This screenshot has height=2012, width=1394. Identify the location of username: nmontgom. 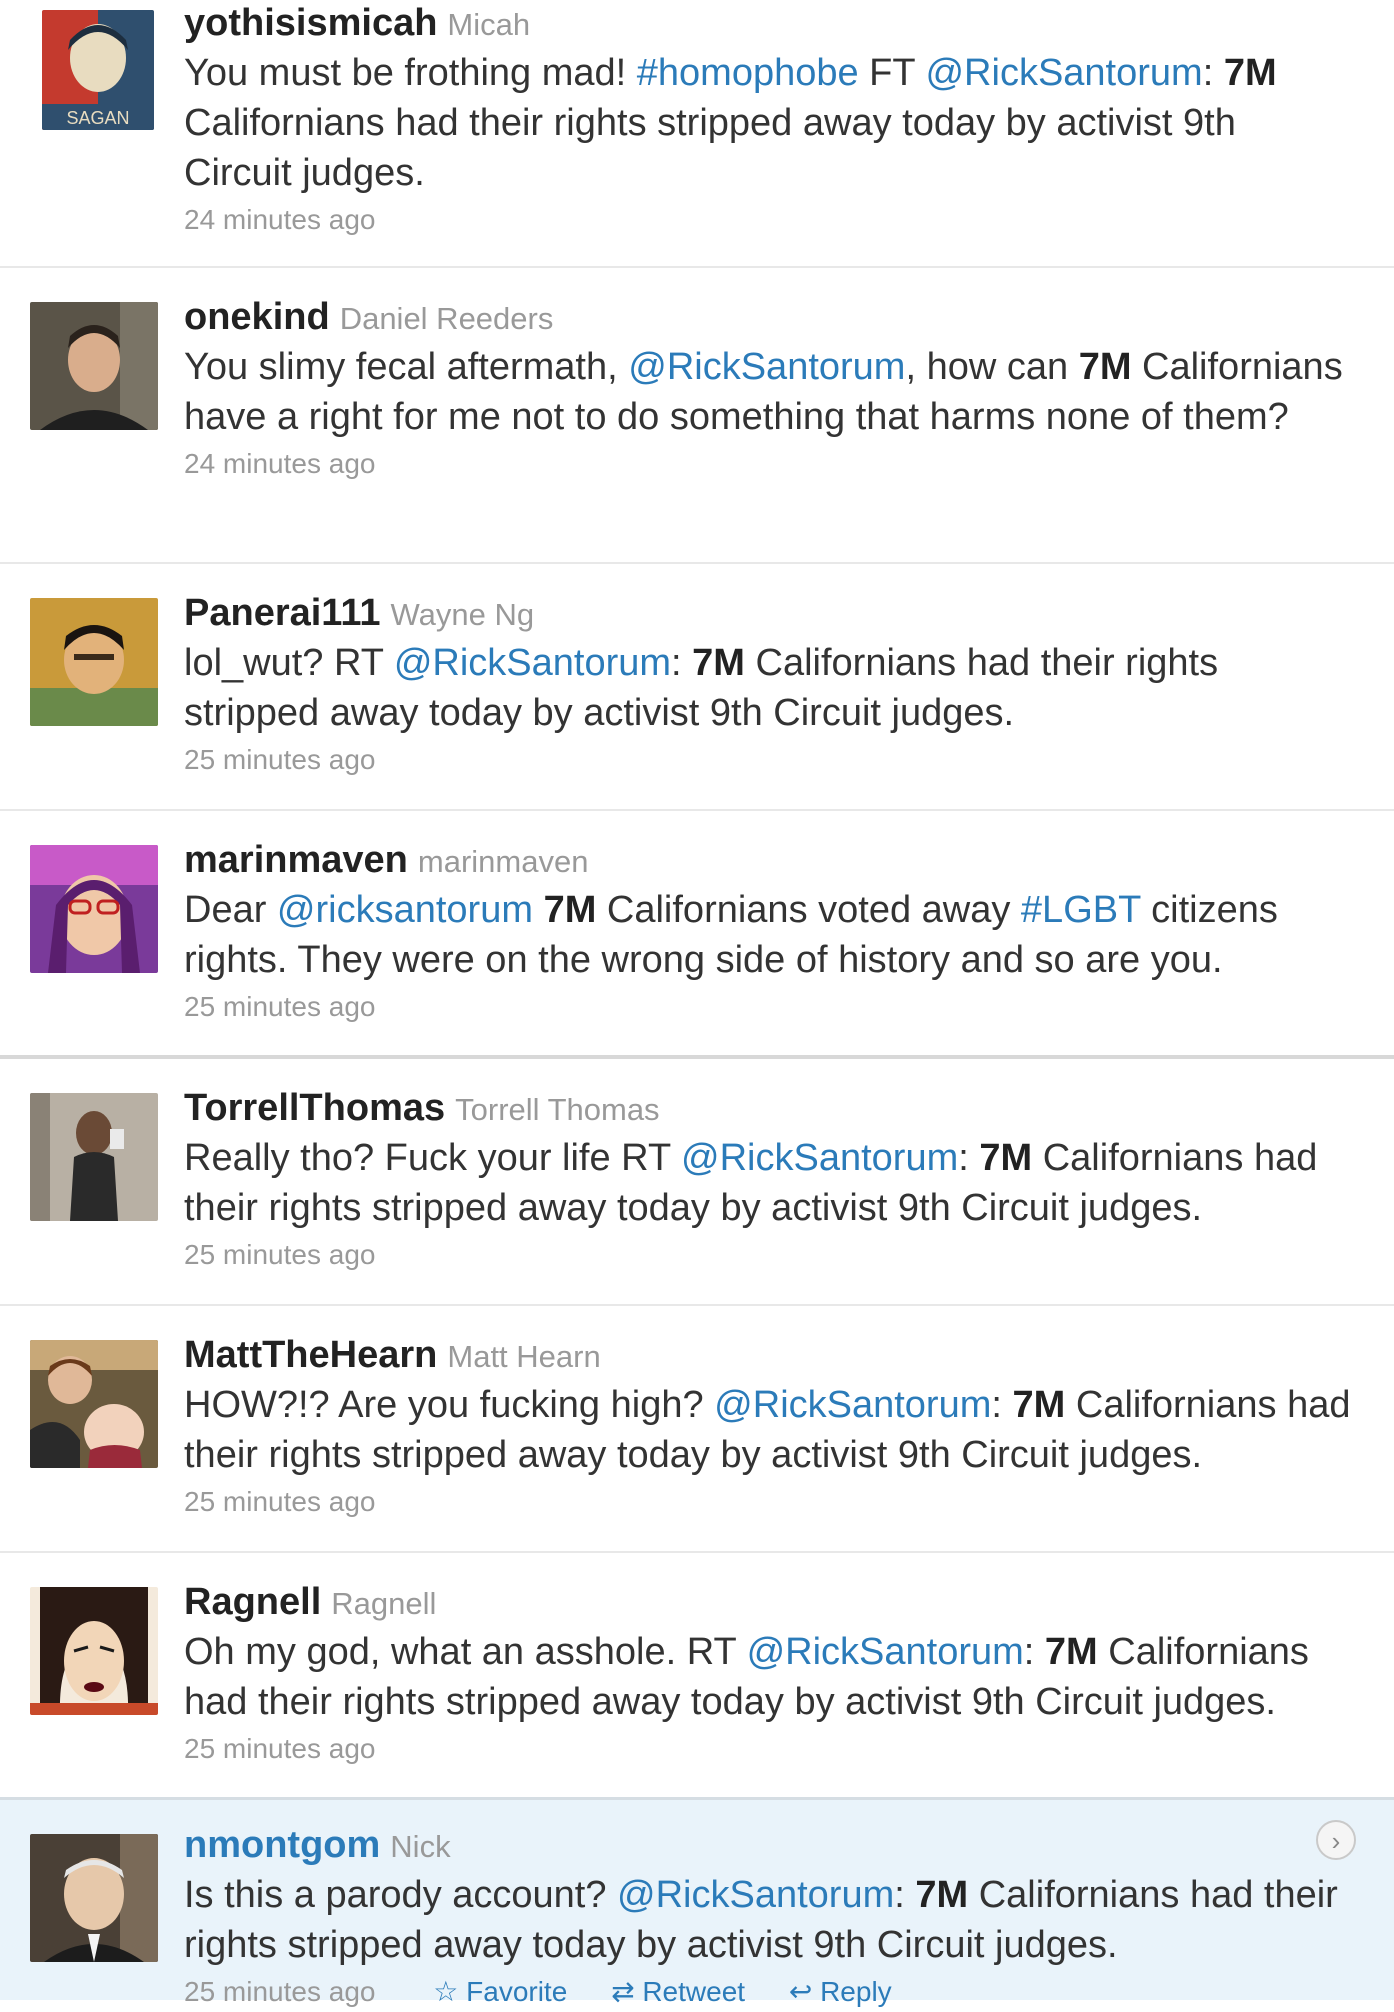
(282, 1845).